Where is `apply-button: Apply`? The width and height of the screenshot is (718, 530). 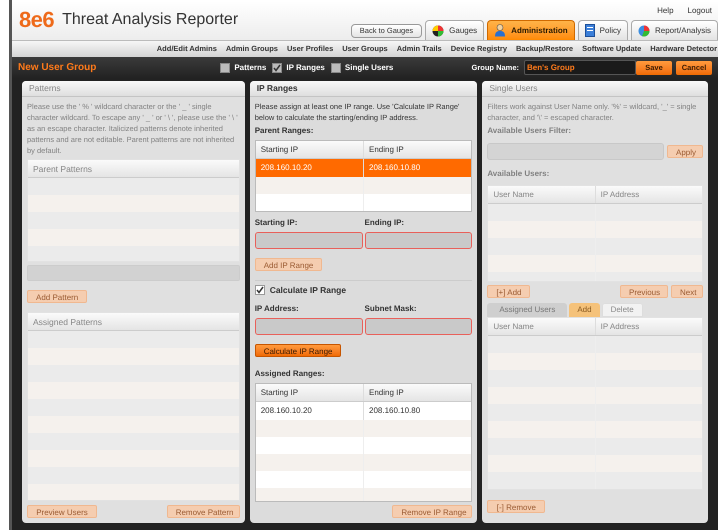
apply-button: Apply is located at coordinates (684, 151).